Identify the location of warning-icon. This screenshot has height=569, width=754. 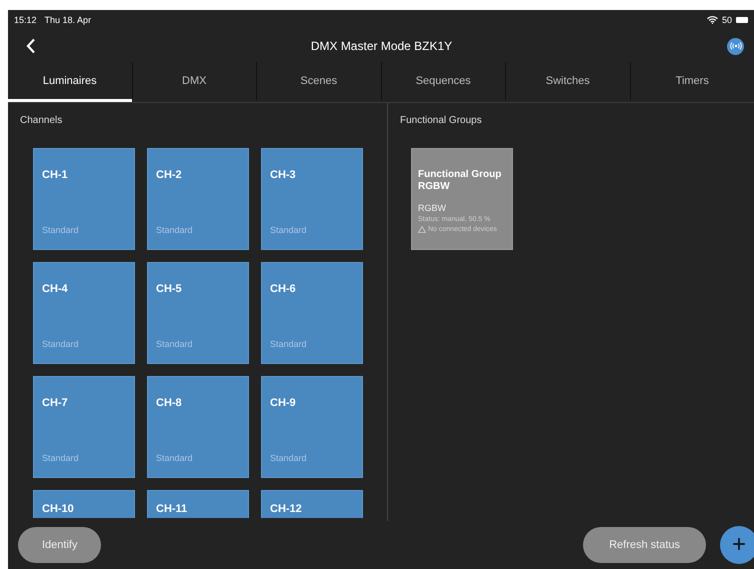
(422, 229).